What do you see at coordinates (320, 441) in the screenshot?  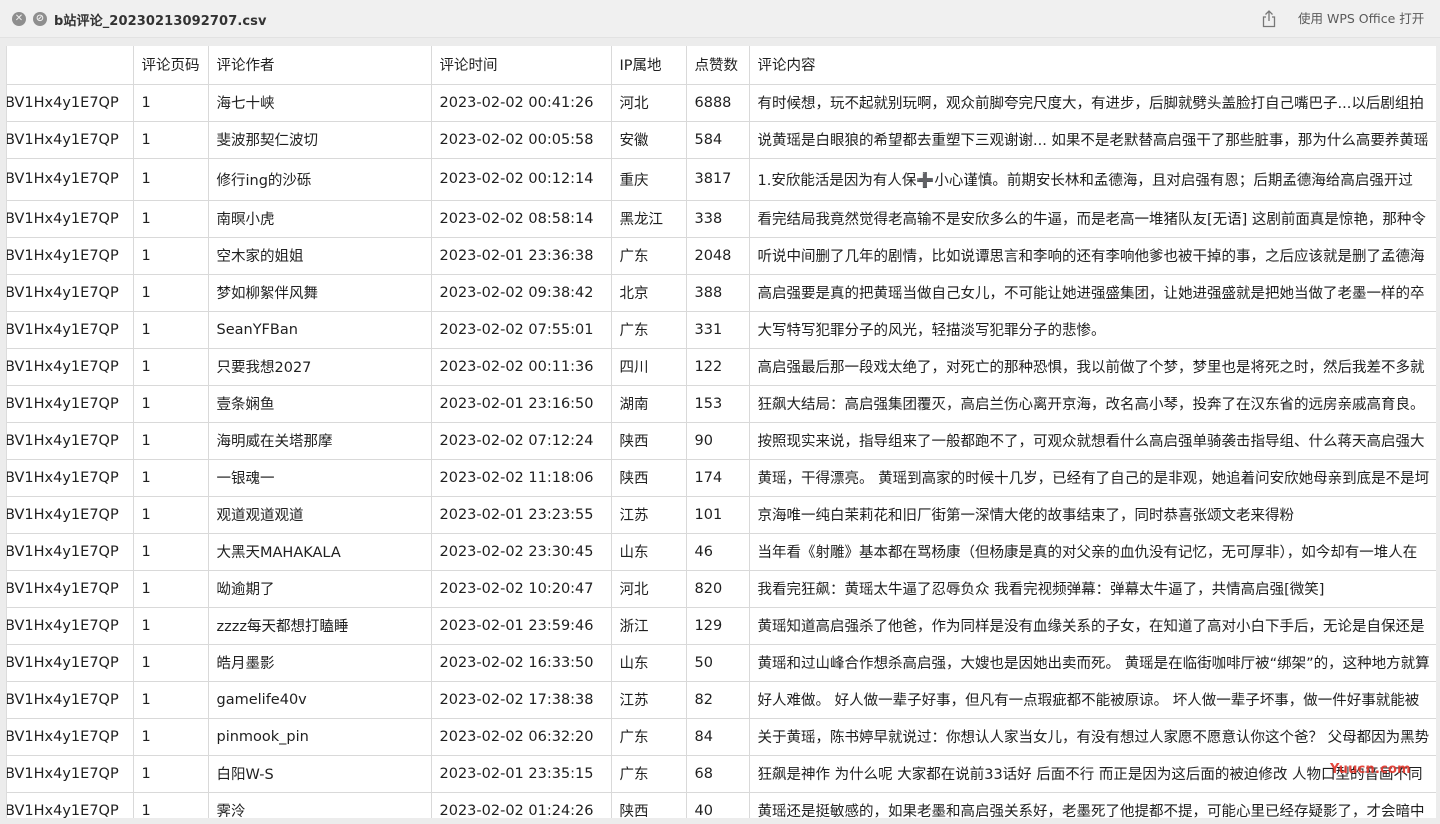 I see `cell-author: 海明威在关塔那摩` at bounding box center [320, 441].